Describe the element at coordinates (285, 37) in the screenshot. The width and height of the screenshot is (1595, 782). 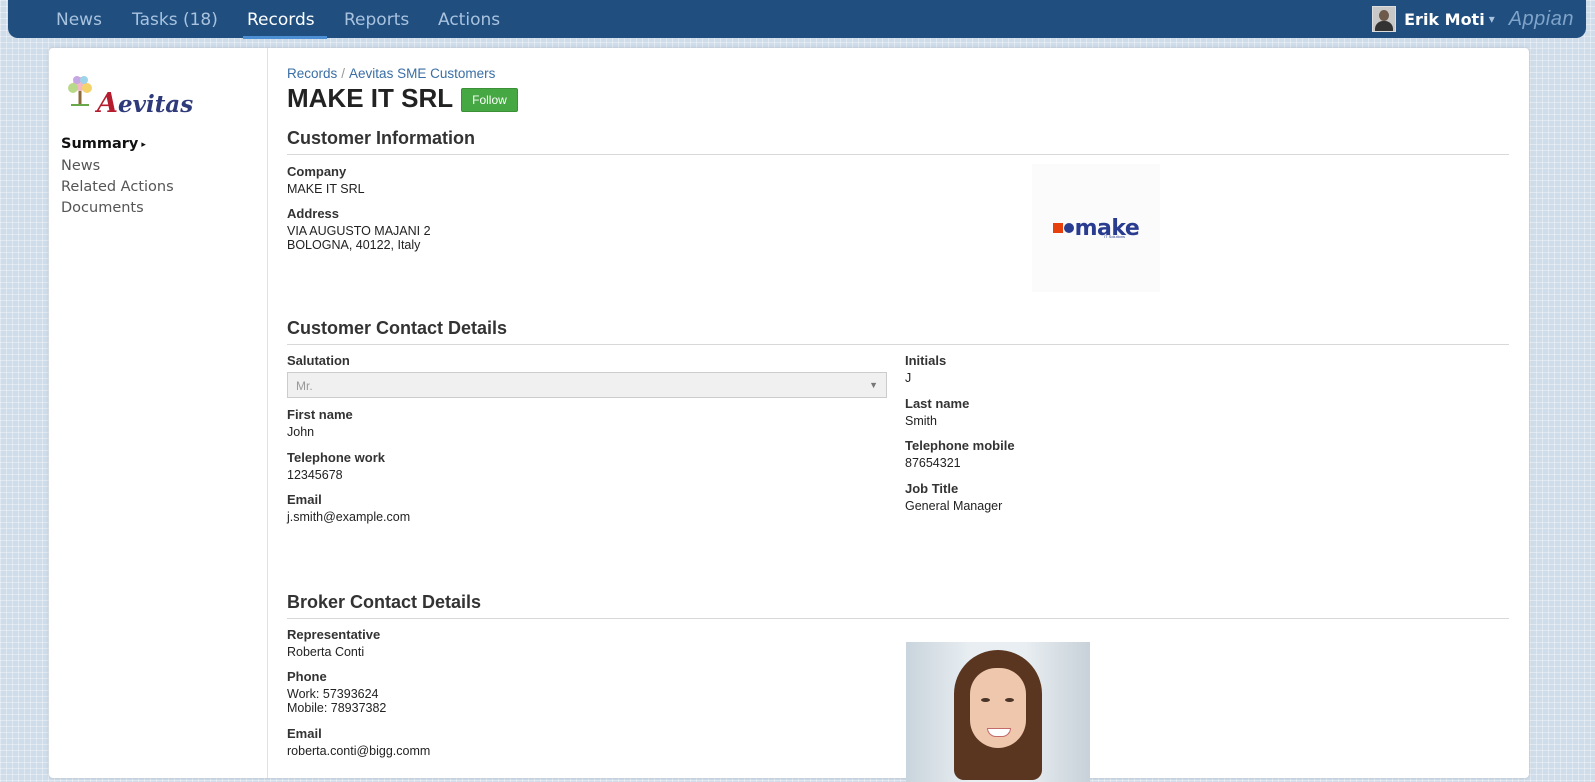
I see `active-tab-indicator` at that location.